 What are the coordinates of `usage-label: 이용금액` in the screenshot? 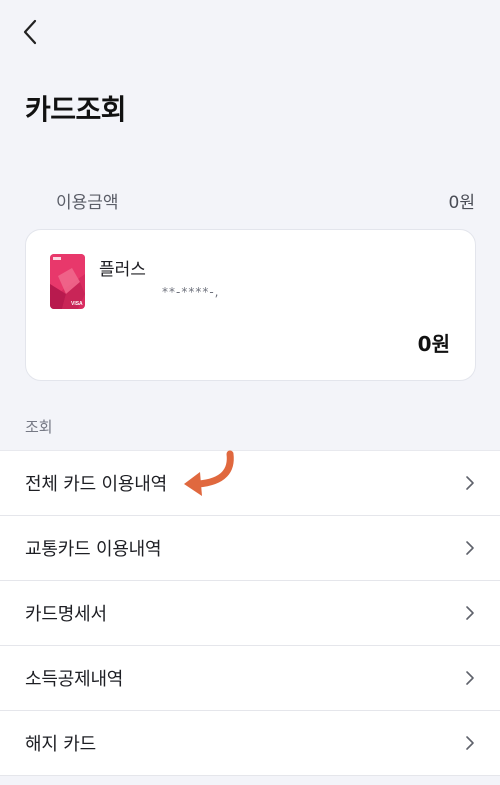 It's located at (87, 203).